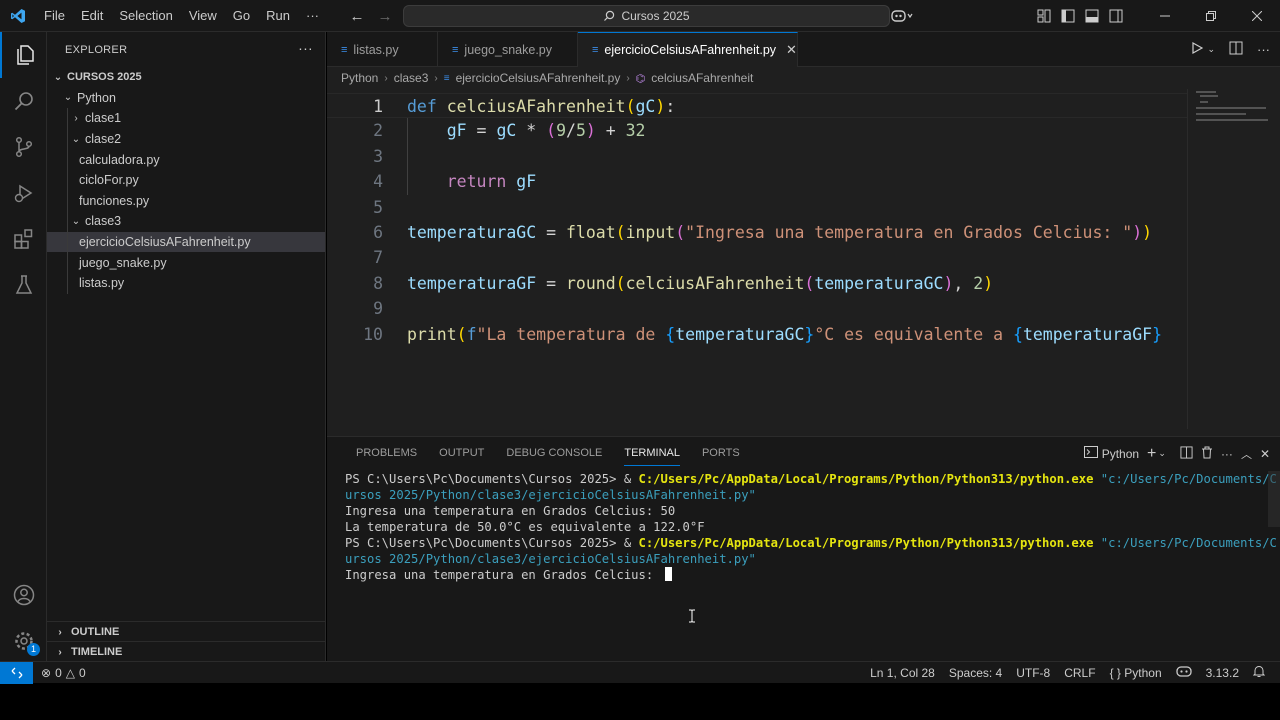 This screenshot has height=720, width=1280. I want to click on breadcrumb-clase3: clase3, so click(411, 78).